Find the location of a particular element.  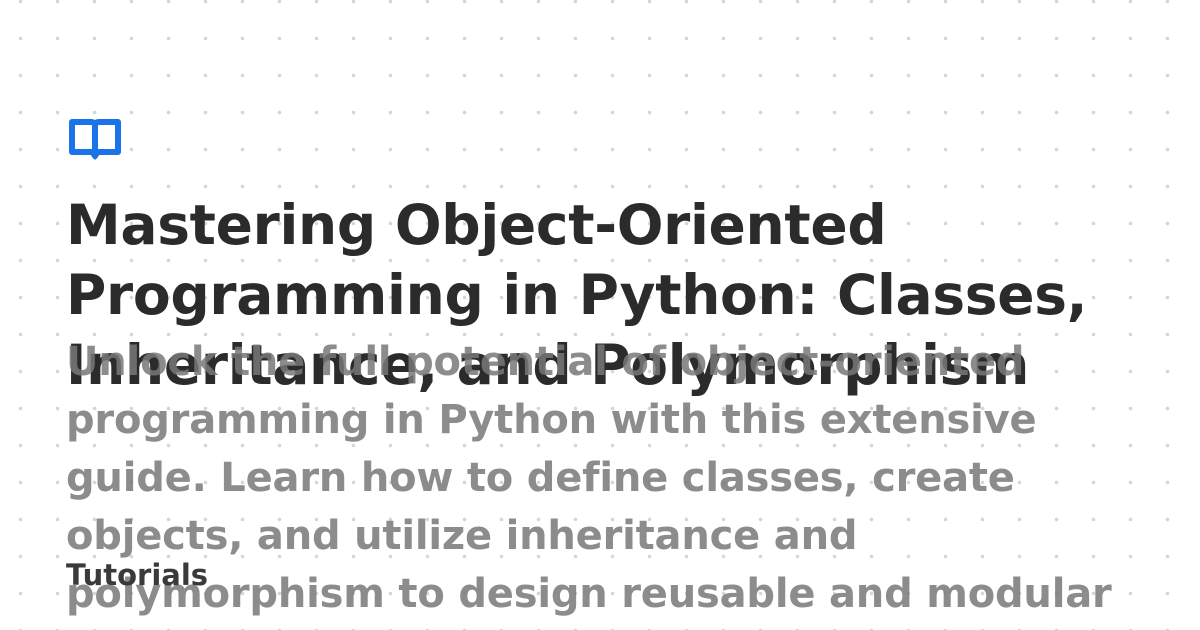

logo is located at coordinates (95, 140).